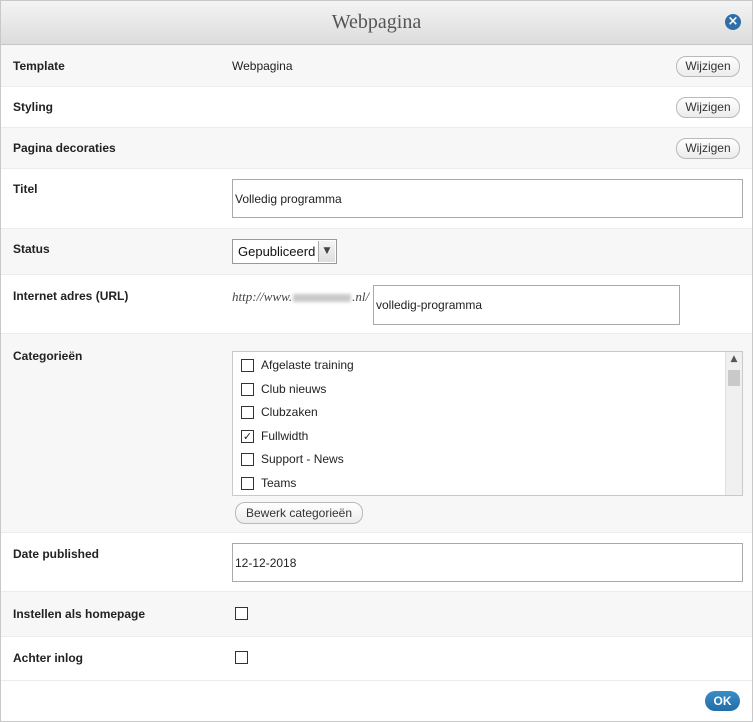 Image resolution: width=753 pixels, height=722 pixels. Describe the element at coordinates (376, 66) in the screenshot. I see `template-row: Template Webpagina Wijzigen` at that location.